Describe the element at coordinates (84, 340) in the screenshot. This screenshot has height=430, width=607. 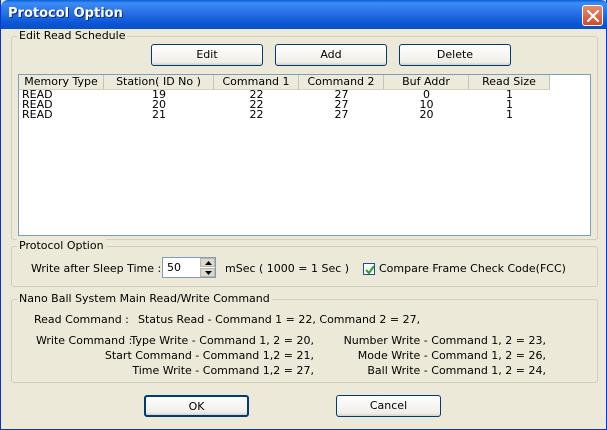
I see `write-command-label: Write Command :` at that location.